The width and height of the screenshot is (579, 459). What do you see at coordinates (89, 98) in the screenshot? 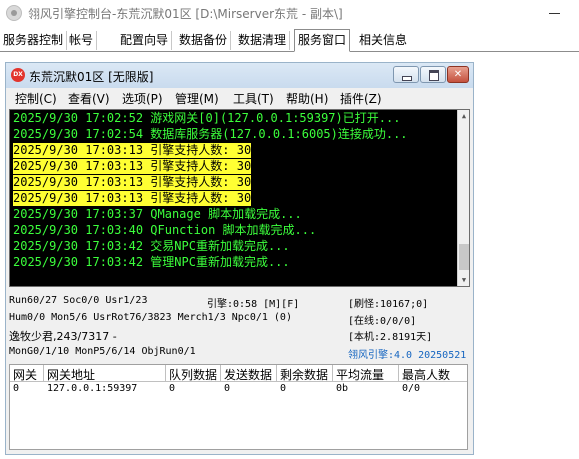
I see `menu-view: 查看(V)` at bounding box center [89, 98].